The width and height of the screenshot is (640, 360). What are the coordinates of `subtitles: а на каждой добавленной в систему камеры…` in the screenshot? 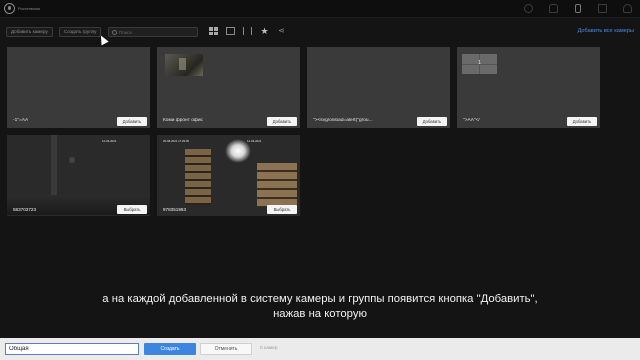 It's located at (320, 307).